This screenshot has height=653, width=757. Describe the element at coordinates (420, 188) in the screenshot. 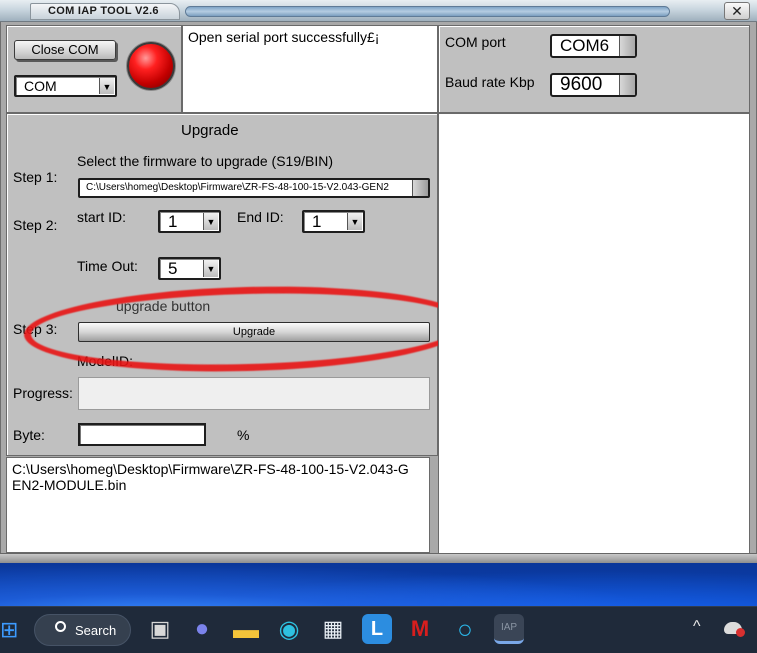

I see `browse-button` at that location.